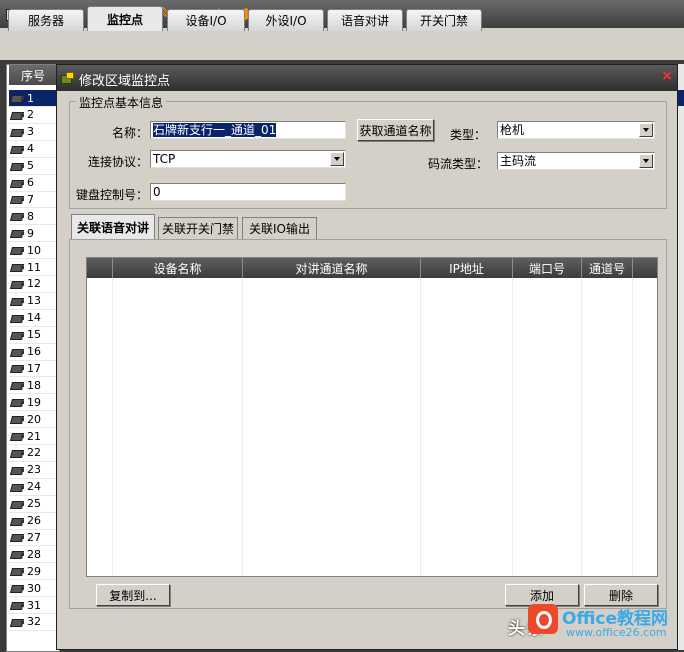 This screenshot has height=652, width=684. I want to click on keyboard-control-label: 键盘控制号：, so click(111, 195).